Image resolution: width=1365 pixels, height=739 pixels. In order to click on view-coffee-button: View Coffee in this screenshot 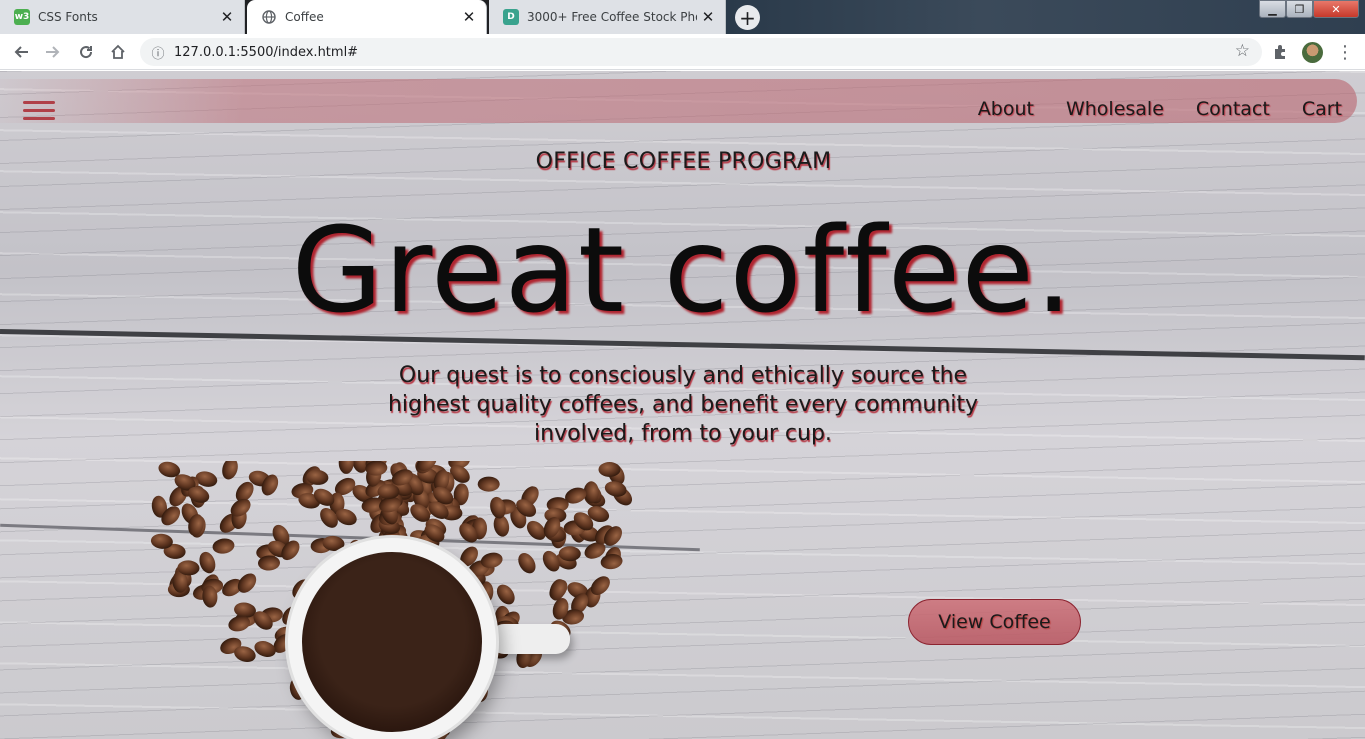, I will do `click(994, 622)`.